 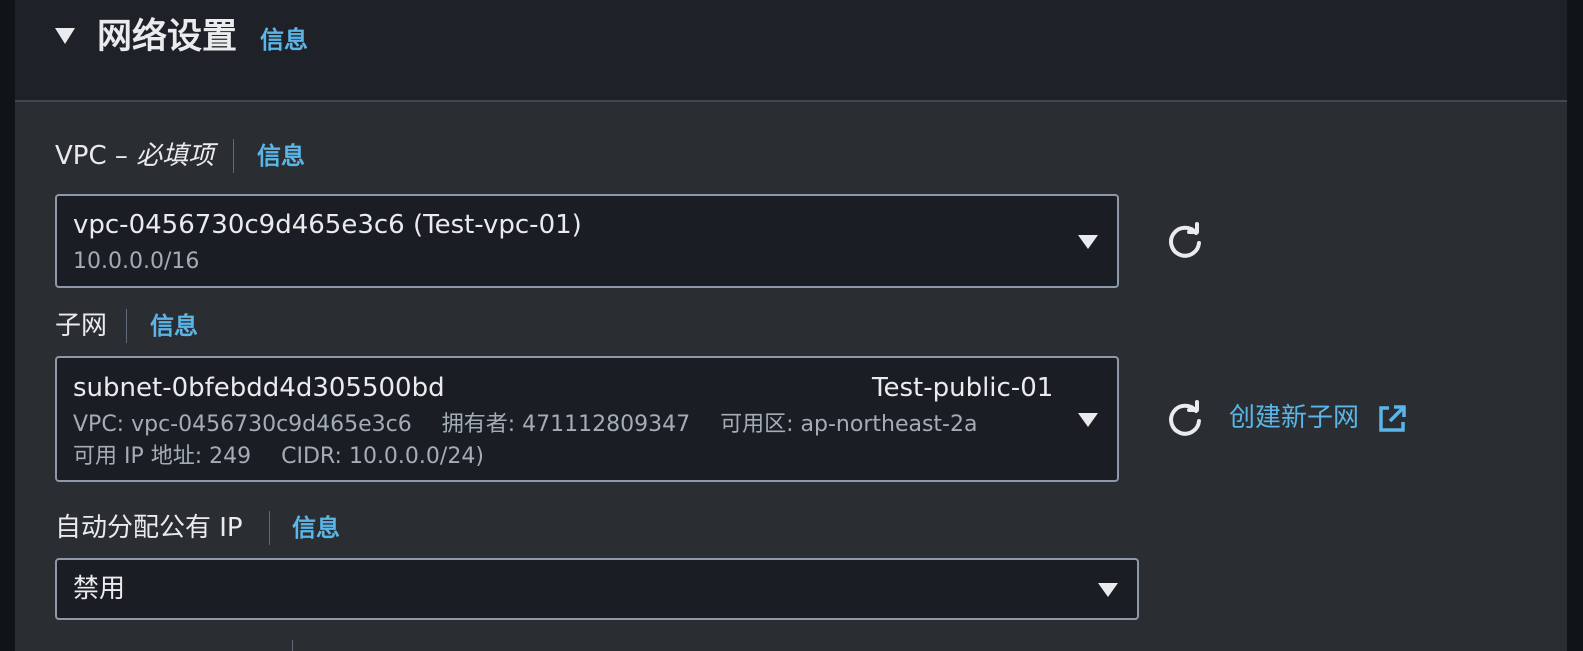 I want to click on subnet-select-details-line2: 可用 IP 地址: 249 CIDR: 10.0.0.0/24), so click(x=278, y=457).